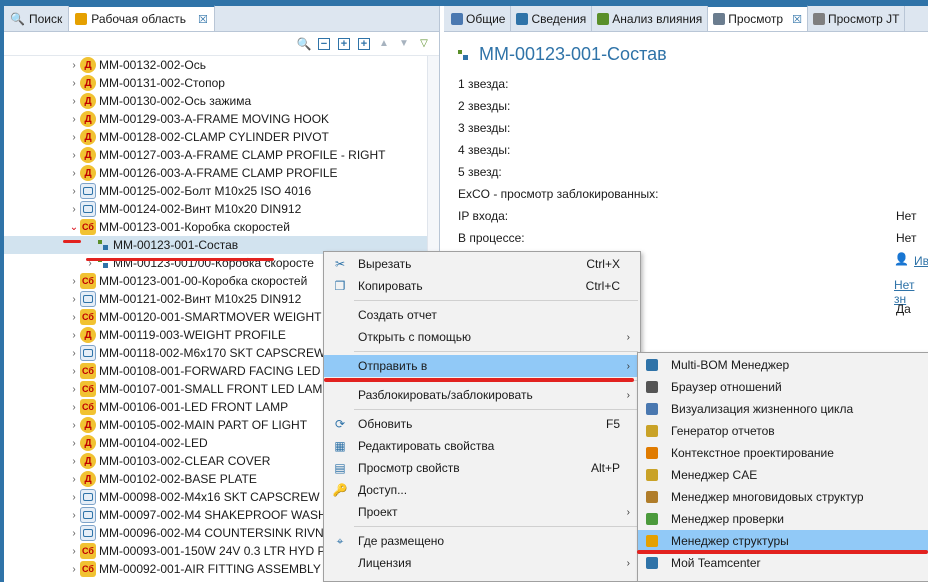  I want to click on tab-right-1: Сведения, so click(552, 18).